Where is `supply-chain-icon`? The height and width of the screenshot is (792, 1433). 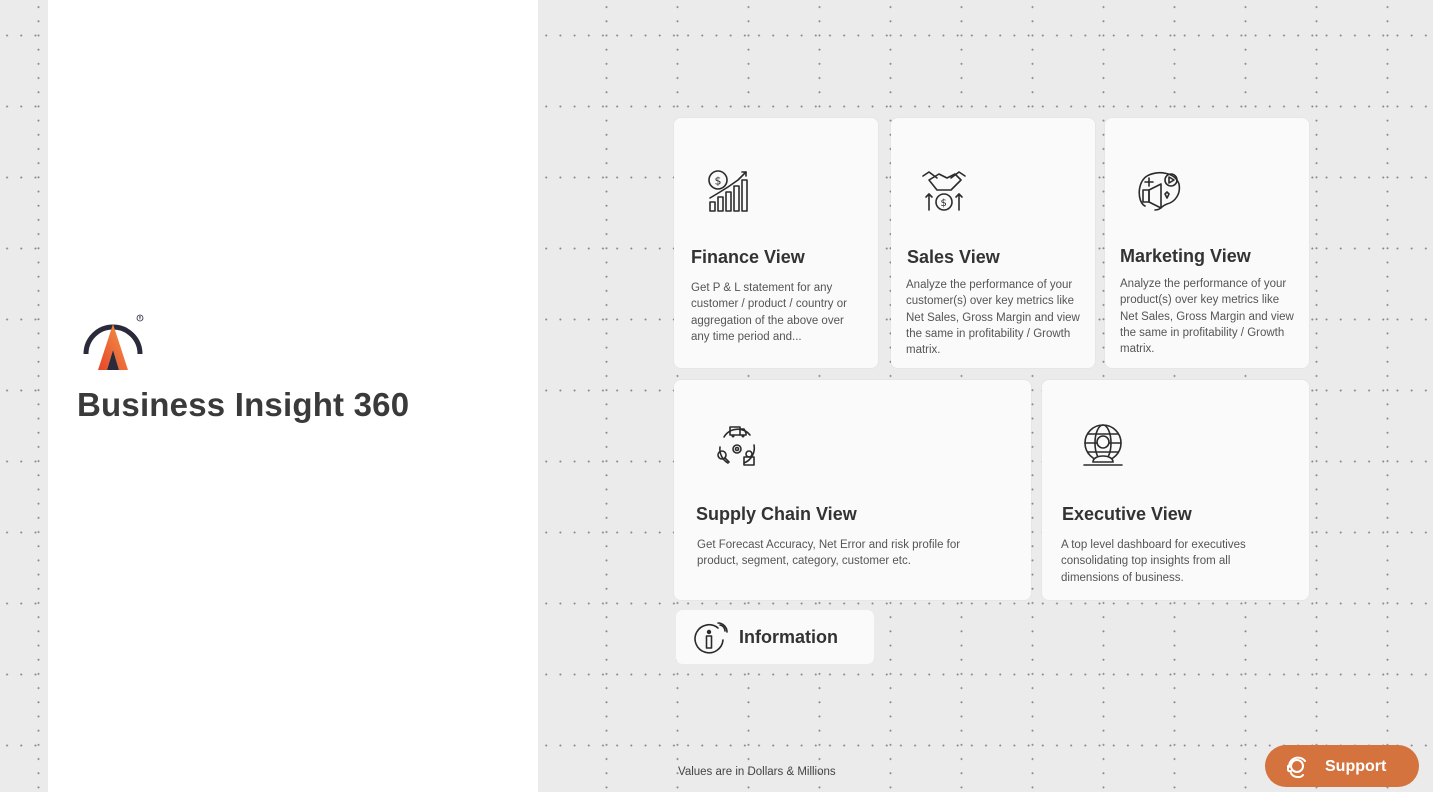
supply-chain-icon is located at coordinates (736, 446).